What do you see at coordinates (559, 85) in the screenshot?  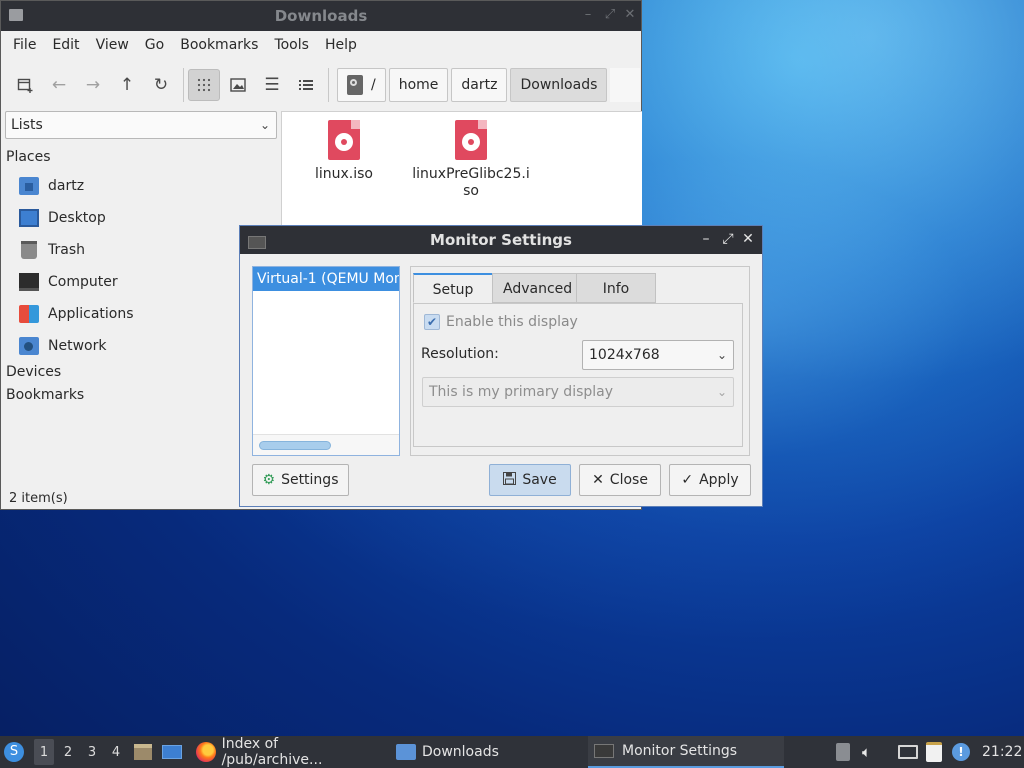 I see `breadcrumb-downloads: Downloads` at bounding box center [559, 85].